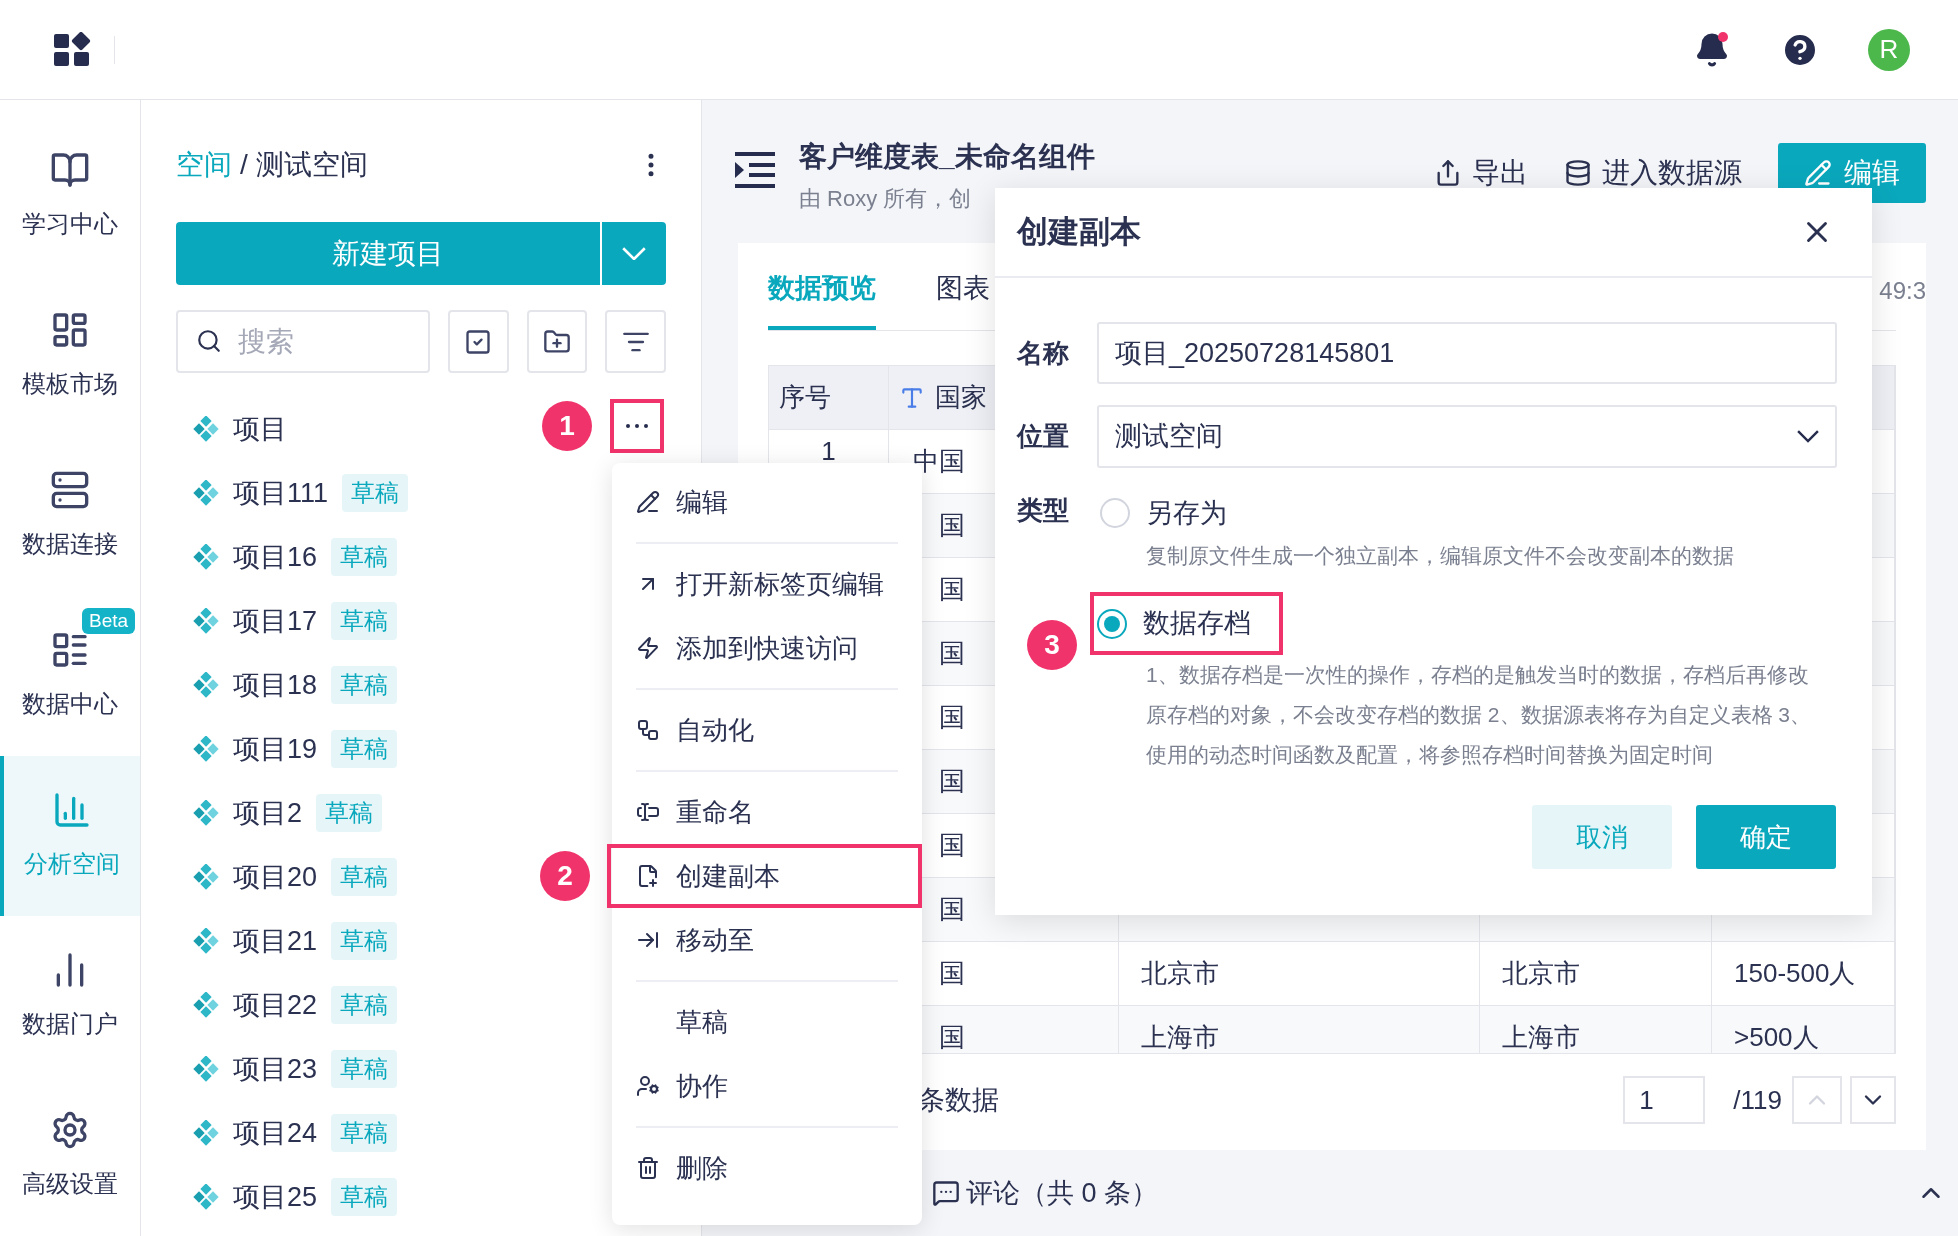 The width and height of the screenshot is (1958, 1236). I want to click on radio-label: 另存为, so click(1186, 513).